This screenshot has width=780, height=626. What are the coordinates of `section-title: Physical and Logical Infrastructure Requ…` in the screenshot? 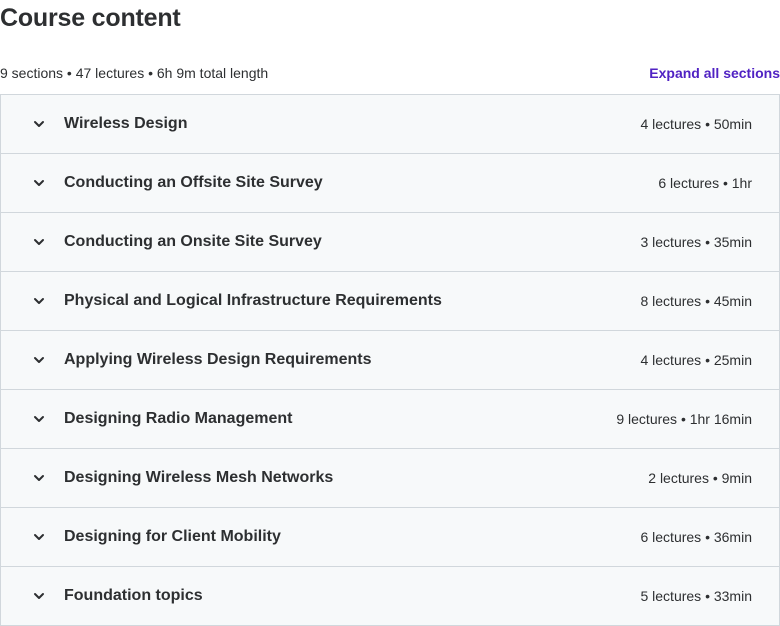 It's located at (253, 300).